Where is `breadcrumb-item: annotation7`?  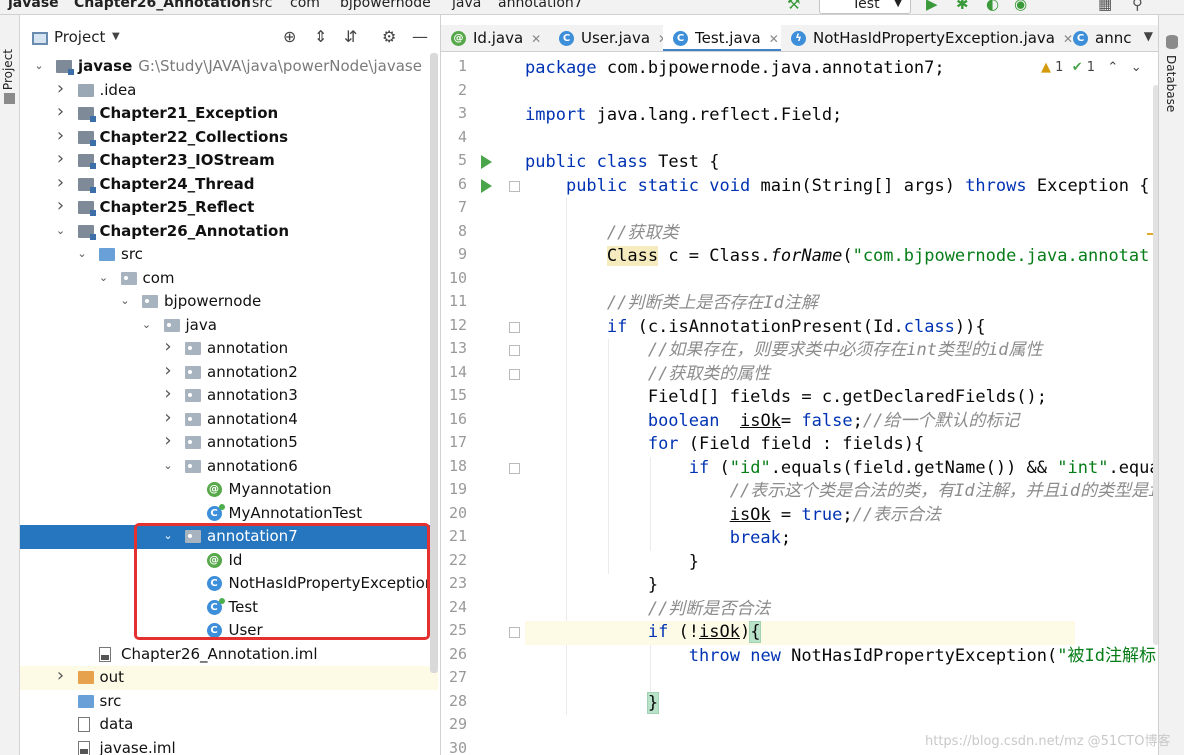 breadcrumb-item: annotation7 is located at coordinates (540, 5).